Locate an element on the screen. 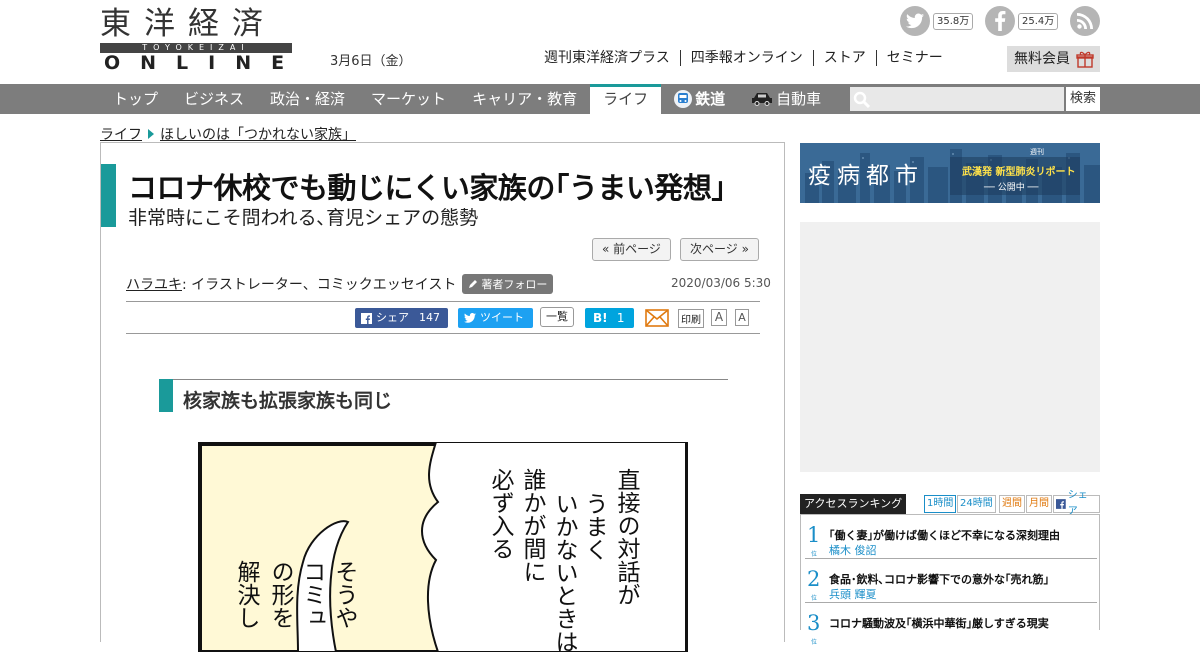 The width and height of the screenshot is (1200, 652). site-logo: 東洋経済 TOYOKEIZAI ONLINE is located at coordinates (196, 39).